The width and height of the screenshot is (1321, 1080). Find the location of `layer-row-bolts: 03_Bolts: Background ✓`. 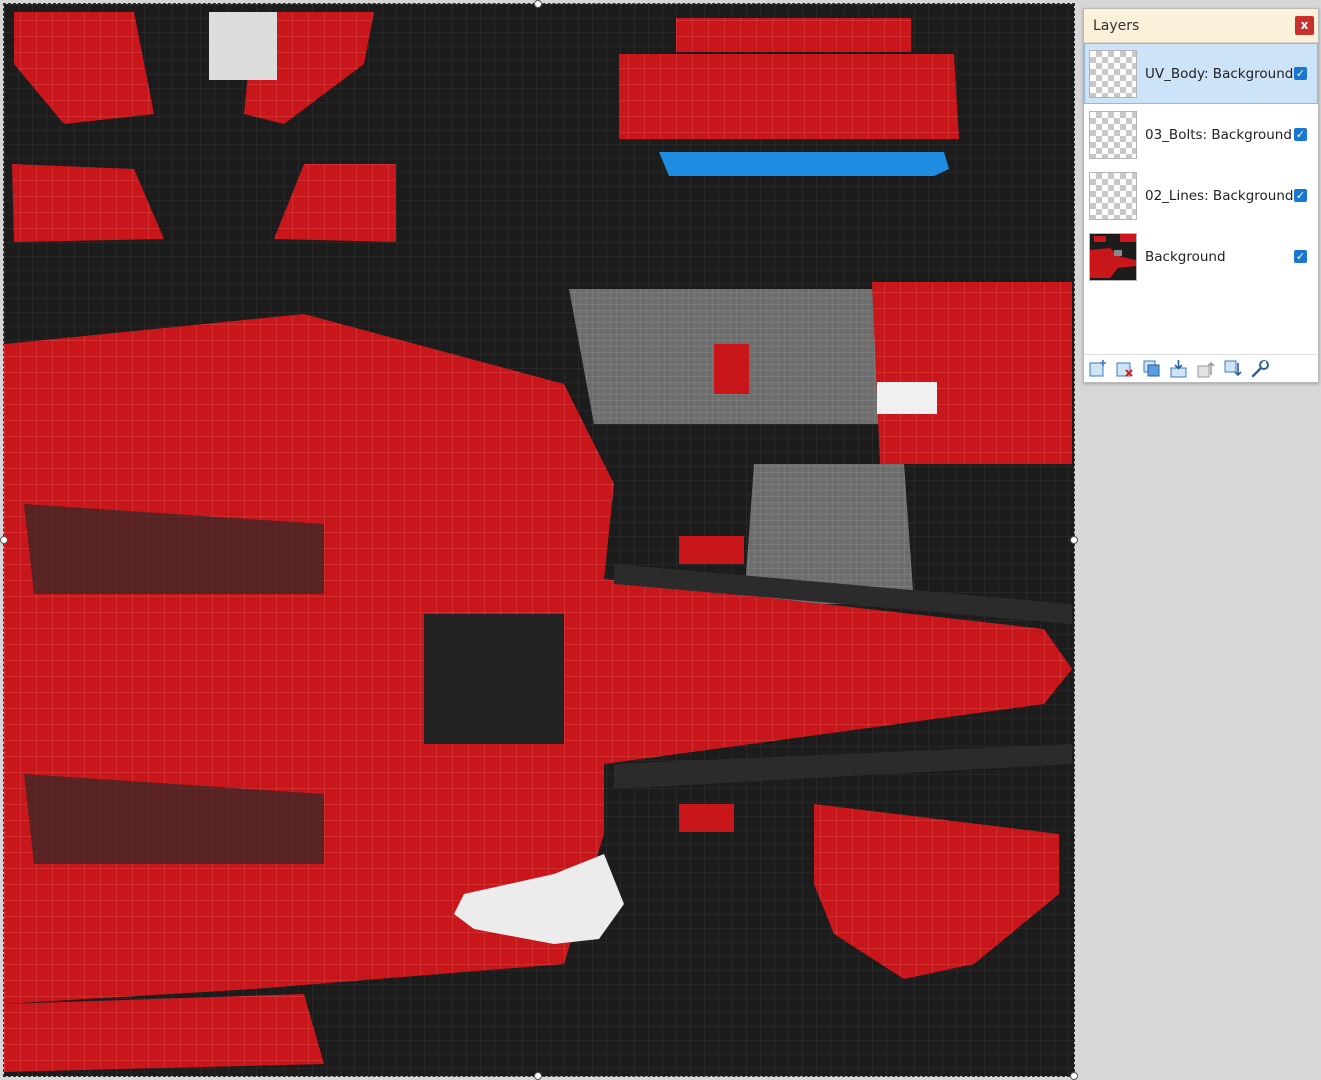

layer-row-bolts: 03_Bolts: Background ✓ is located at coordinates (1201, 134).